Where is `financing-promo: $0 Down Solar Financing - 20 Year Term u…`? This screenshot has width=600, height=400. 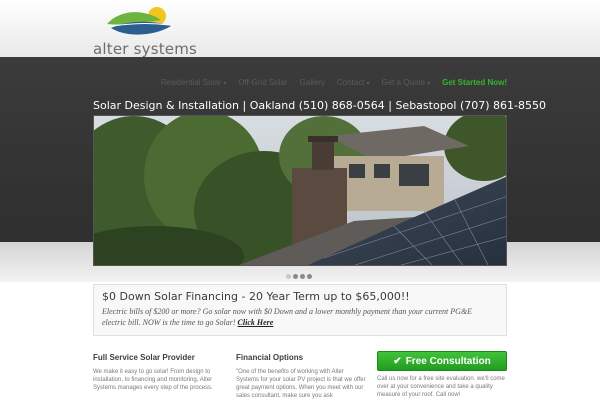
financing-promo: $0 Down Solar Financing - 20 Year Term u… is located at coordinates (300, 310).